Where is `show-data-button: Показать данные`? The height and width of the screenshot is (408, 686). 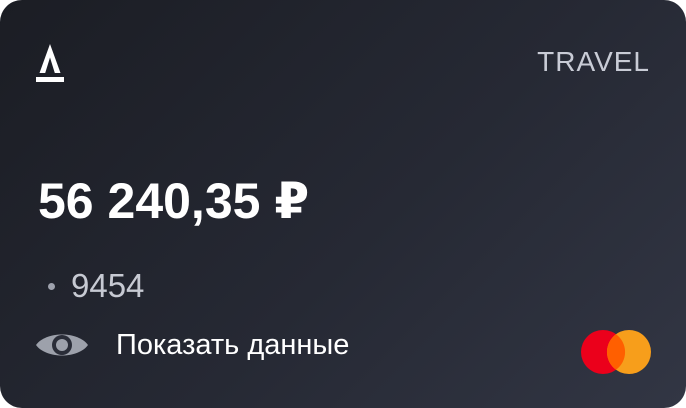
show-data-button: Показать данные is located at coordinates (191, 345).